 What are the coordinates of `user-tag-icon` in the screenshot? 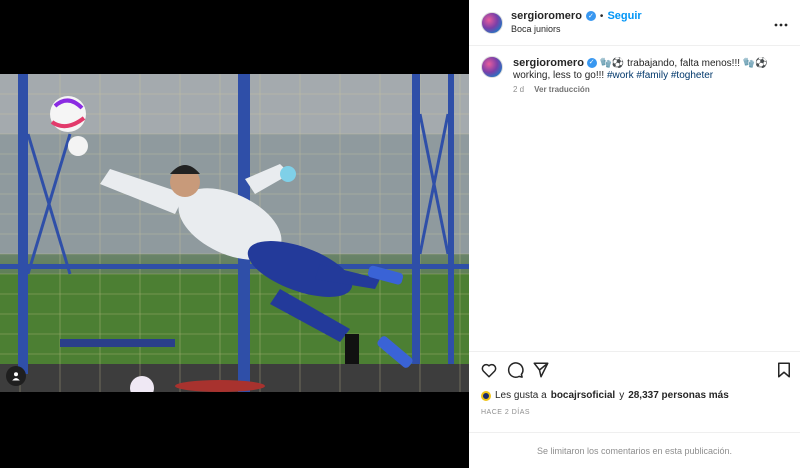 It's located at (16, 376).